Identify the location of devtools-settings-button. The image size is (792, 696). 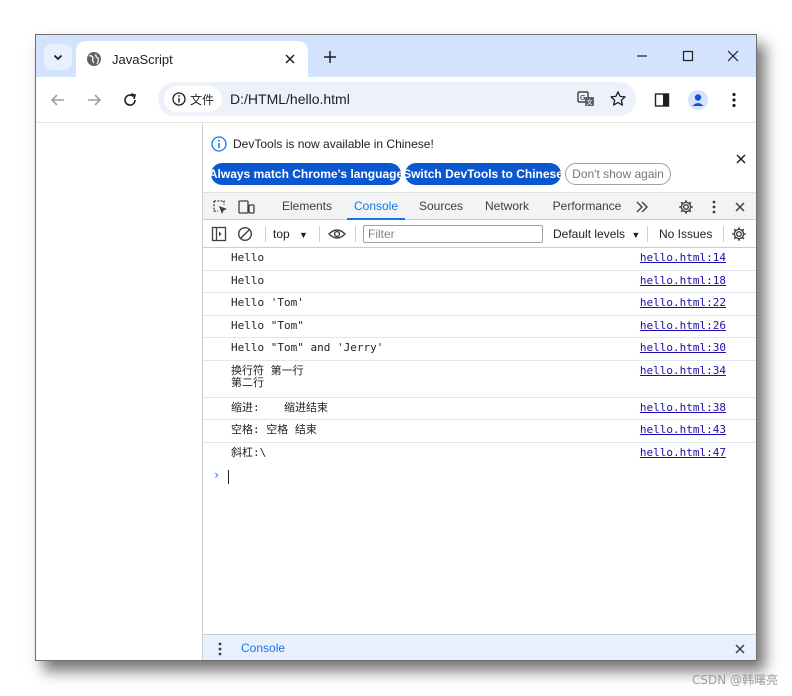
(686, 207).